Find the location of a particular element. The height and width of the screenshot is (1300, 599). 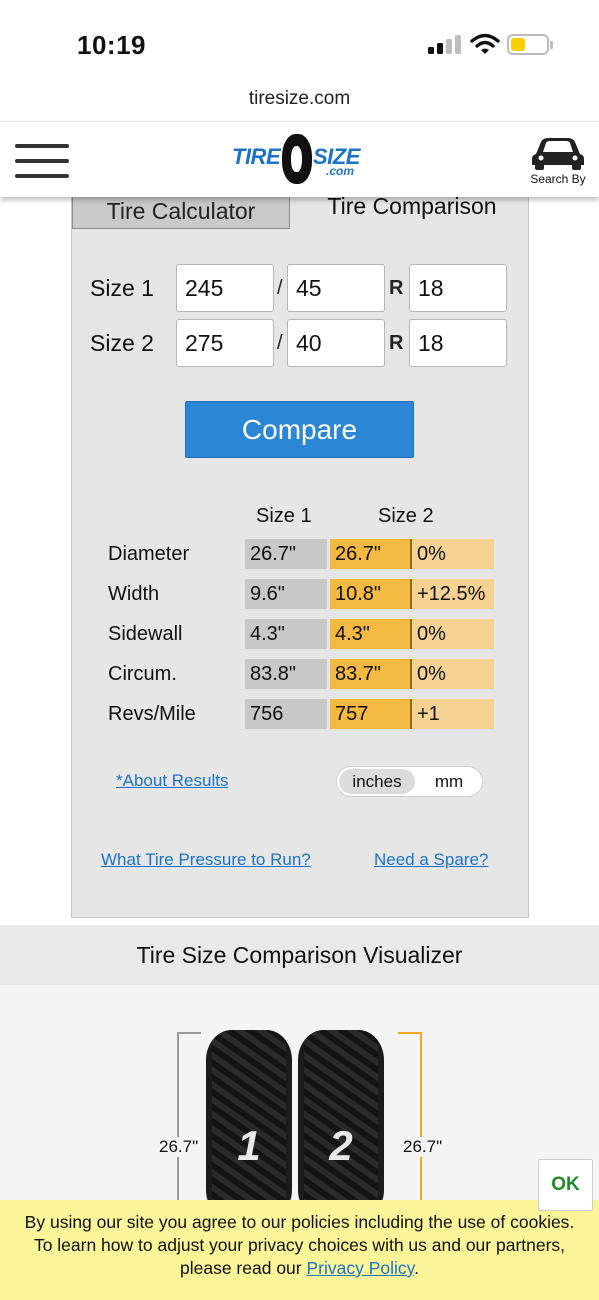

col-header-size2: Size 2 is located at coordinates (406, 516).